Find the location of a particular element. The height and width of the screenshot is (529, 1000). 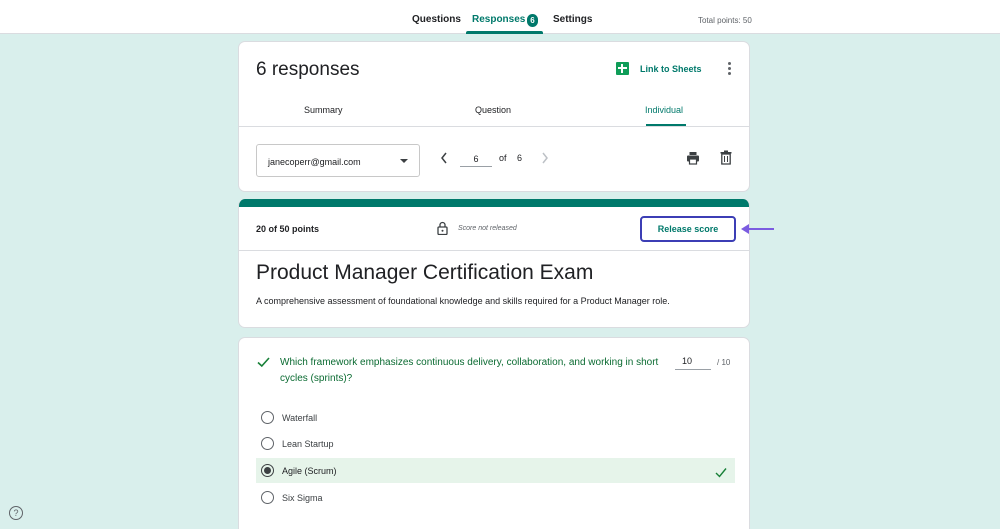

option-lean-startup: Lean Startup is located at coordinates (495, 443).